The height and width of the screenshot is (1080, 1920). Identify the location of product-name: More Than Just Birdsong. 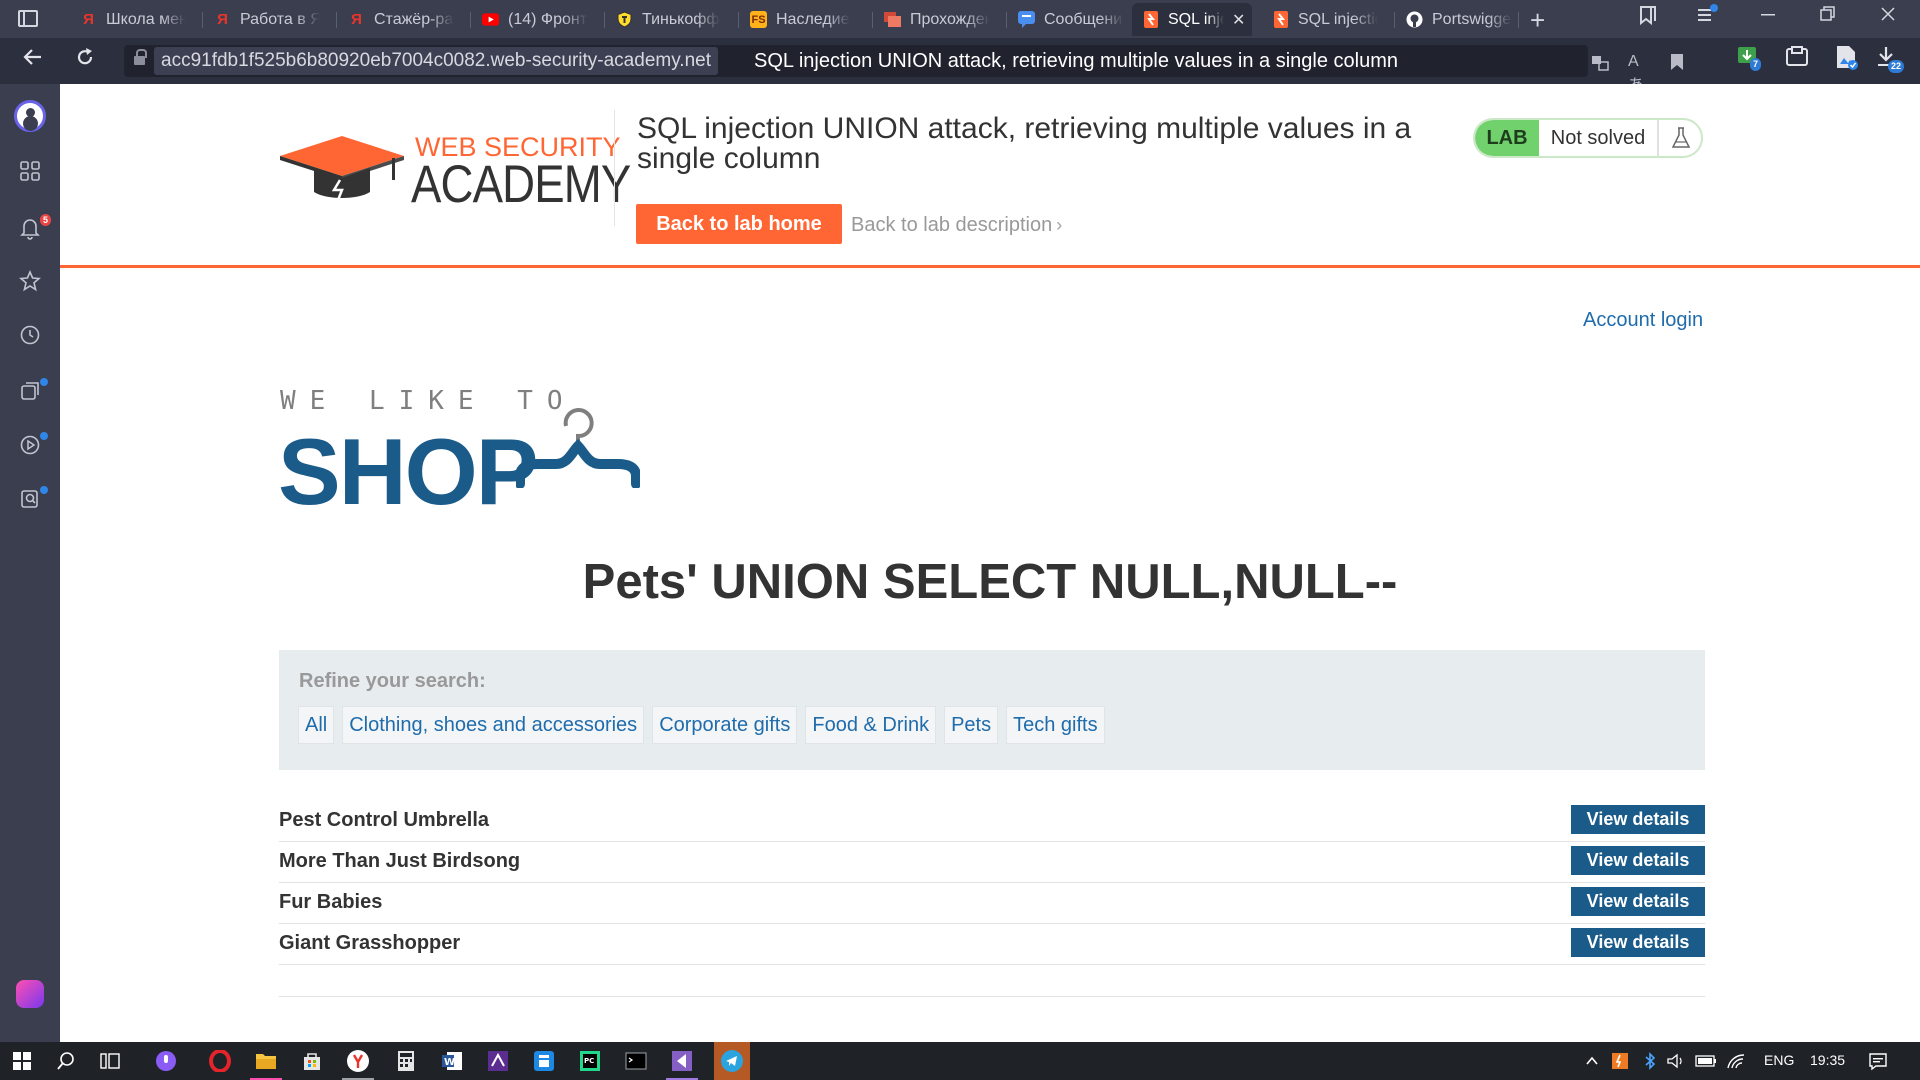
(400, 861).